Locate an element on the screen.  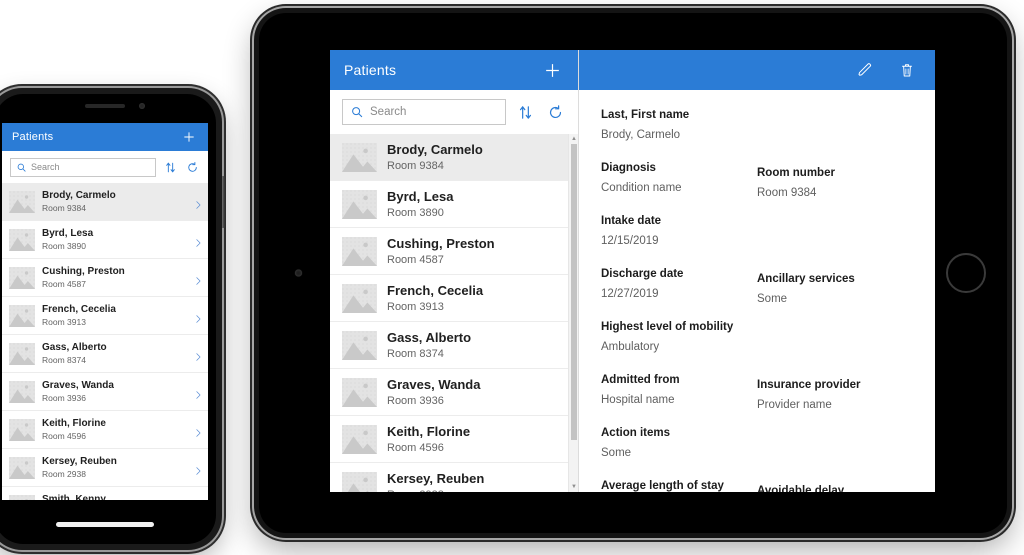
phone-earpiece-speaker is located at coordinates (105, 106).